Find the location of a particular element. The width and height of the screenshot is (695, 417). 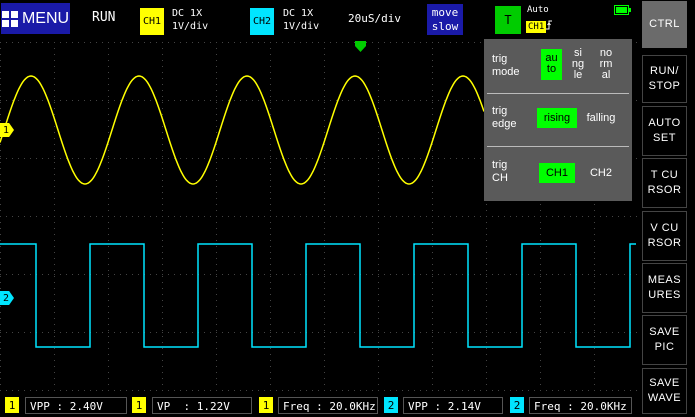

menu-button: MENU is located at coordinates (35, 18).